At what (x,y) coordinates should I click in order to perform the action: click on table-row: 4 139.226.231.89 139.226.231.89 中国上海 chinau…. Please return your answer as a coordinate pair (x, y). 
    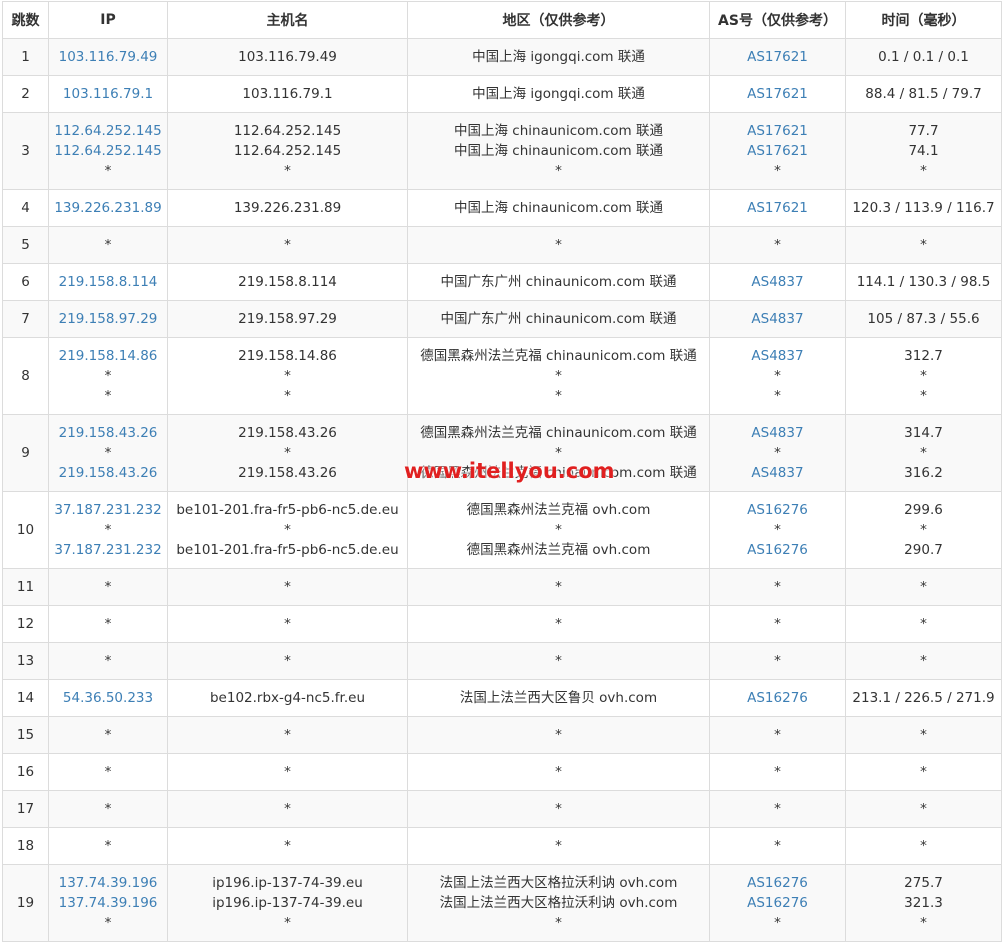
    Looking at the image, I should click on (502, 208).